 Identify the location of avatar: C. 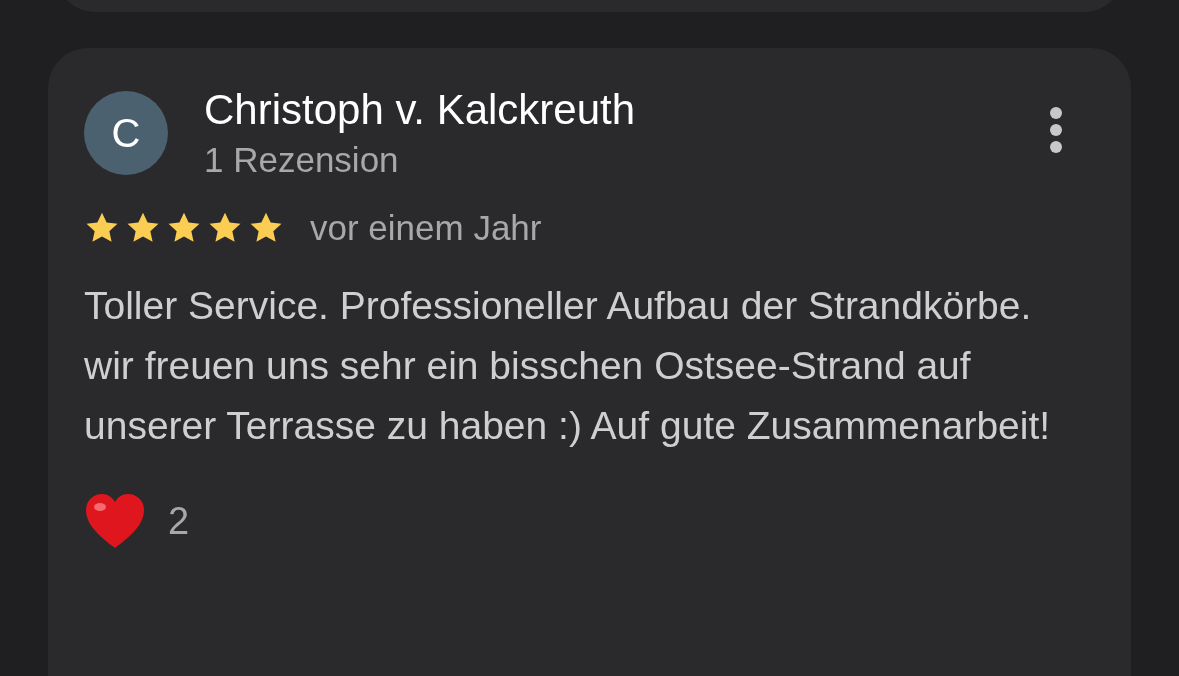
(126, 133).